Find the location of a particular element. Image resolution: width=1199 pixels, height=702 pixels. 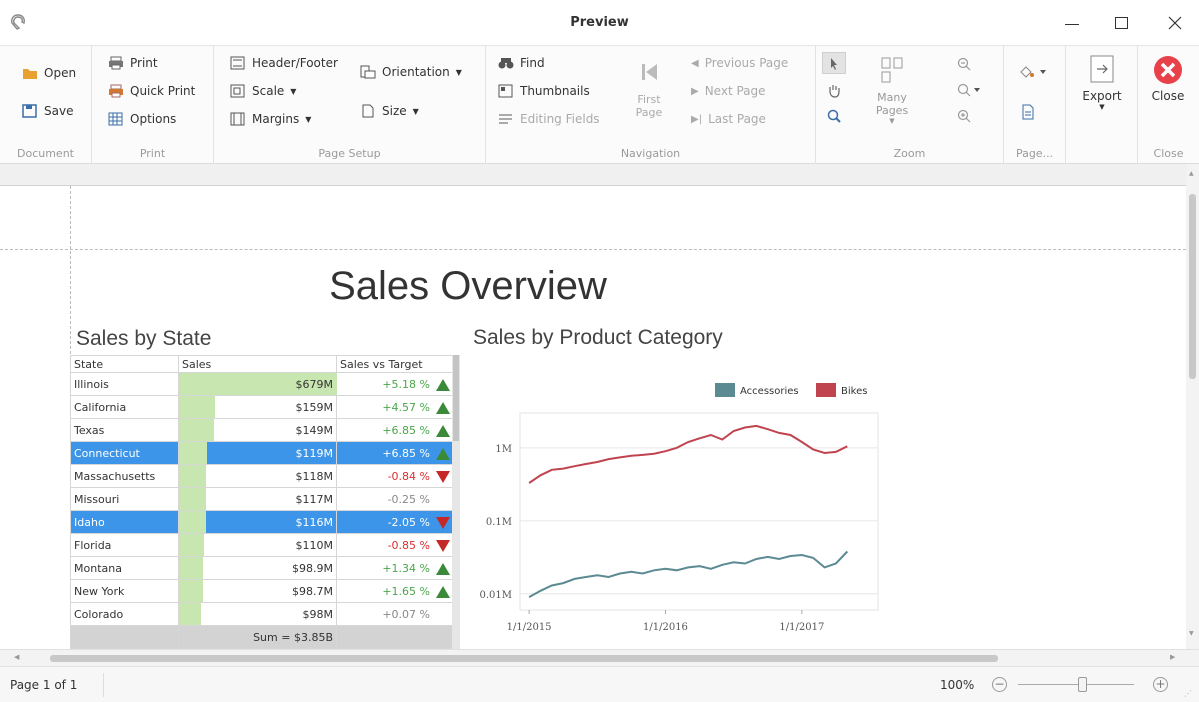

find-button: Find is located at coordinates (521, 63).